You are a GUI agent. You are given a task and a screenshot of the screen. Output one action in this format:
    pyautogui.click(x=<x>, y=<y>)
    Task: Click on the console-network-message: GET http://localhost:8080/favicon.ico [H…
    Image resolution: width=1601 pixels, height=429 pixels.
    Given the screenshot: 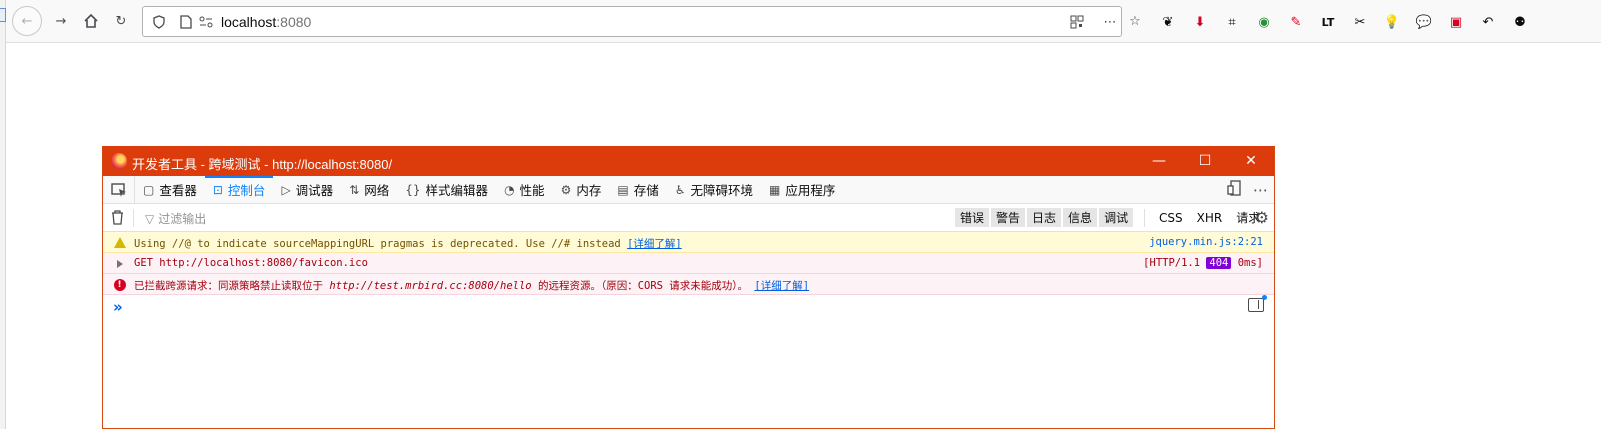 What is the action you would take?
    pyautogui.click(x=688, y=263)
    